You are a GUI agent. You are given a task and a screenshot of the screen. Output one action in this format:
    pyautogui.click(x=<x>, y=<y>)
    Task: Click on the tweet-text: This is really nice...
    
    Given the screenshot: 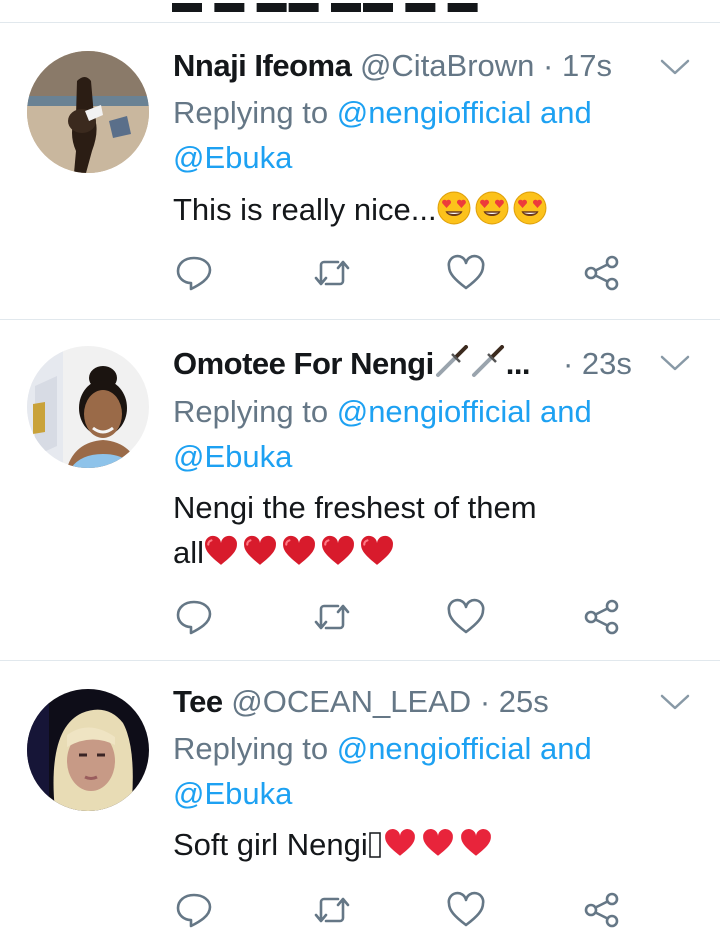 What is the action you would take?
    pyautogui.click(x=433, y=209)
    